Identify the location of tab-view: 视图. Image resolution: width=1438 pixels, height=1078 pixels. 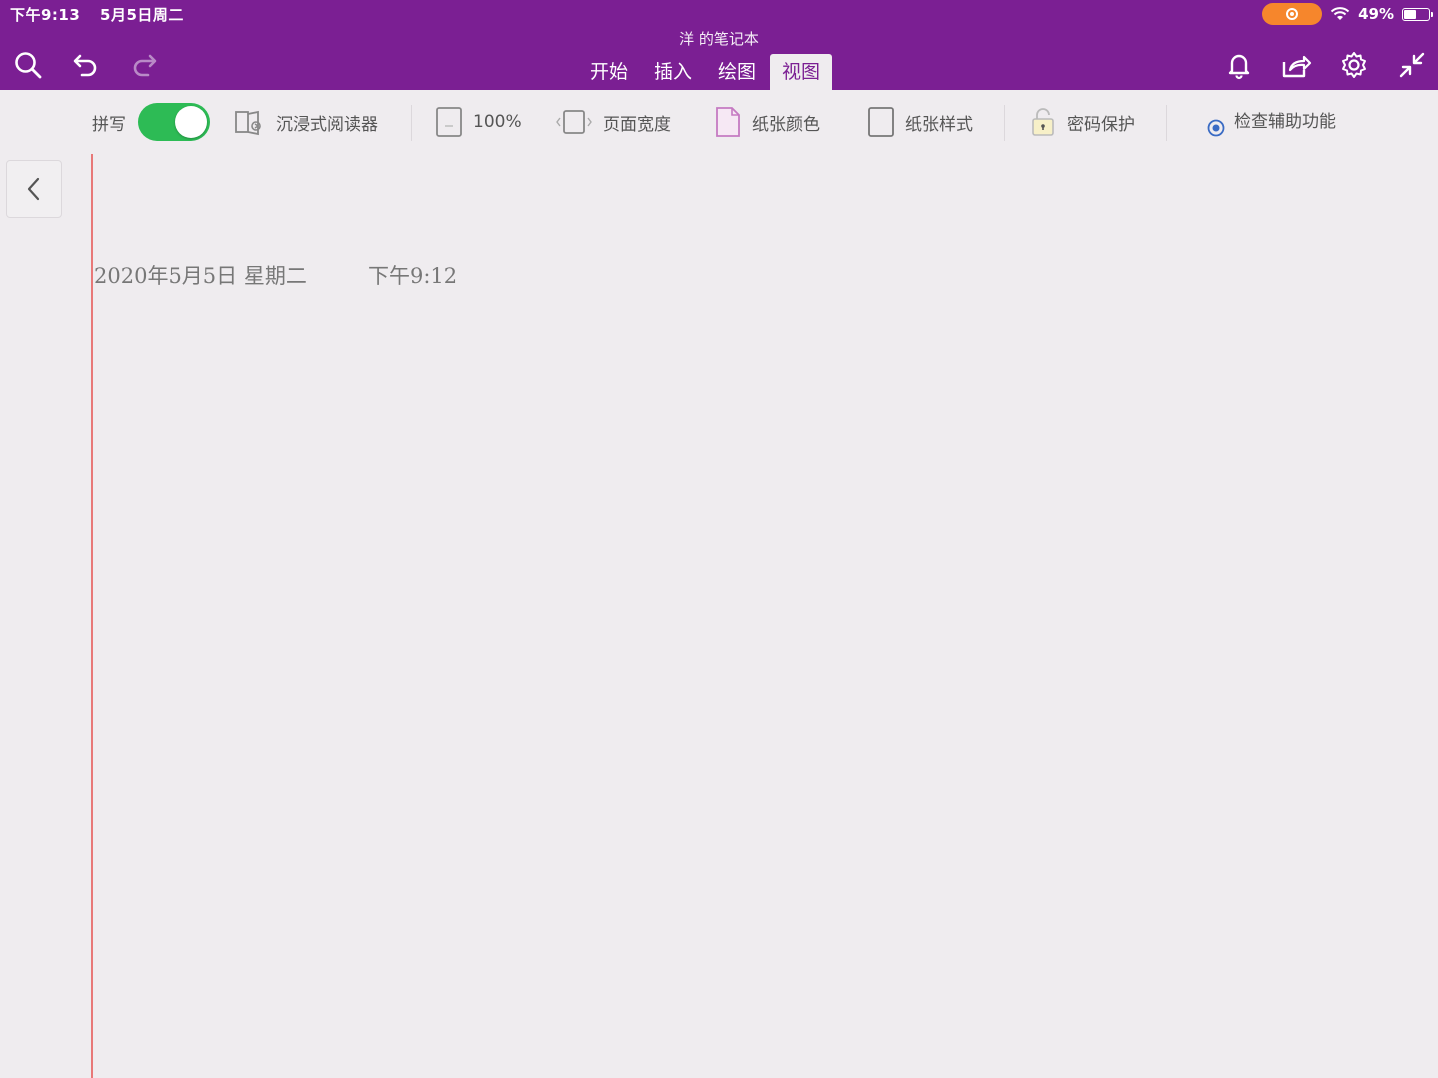
(801, 72).